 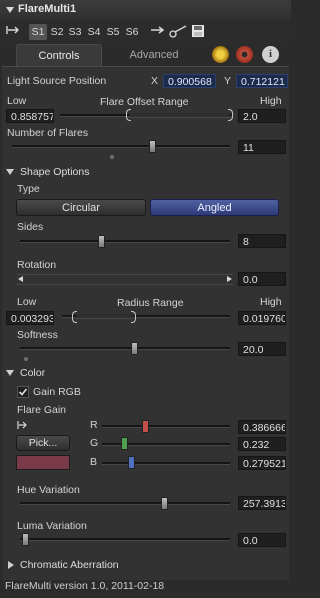 I want to click on number-of-flares-field: 11, so click(x=262, y=147).